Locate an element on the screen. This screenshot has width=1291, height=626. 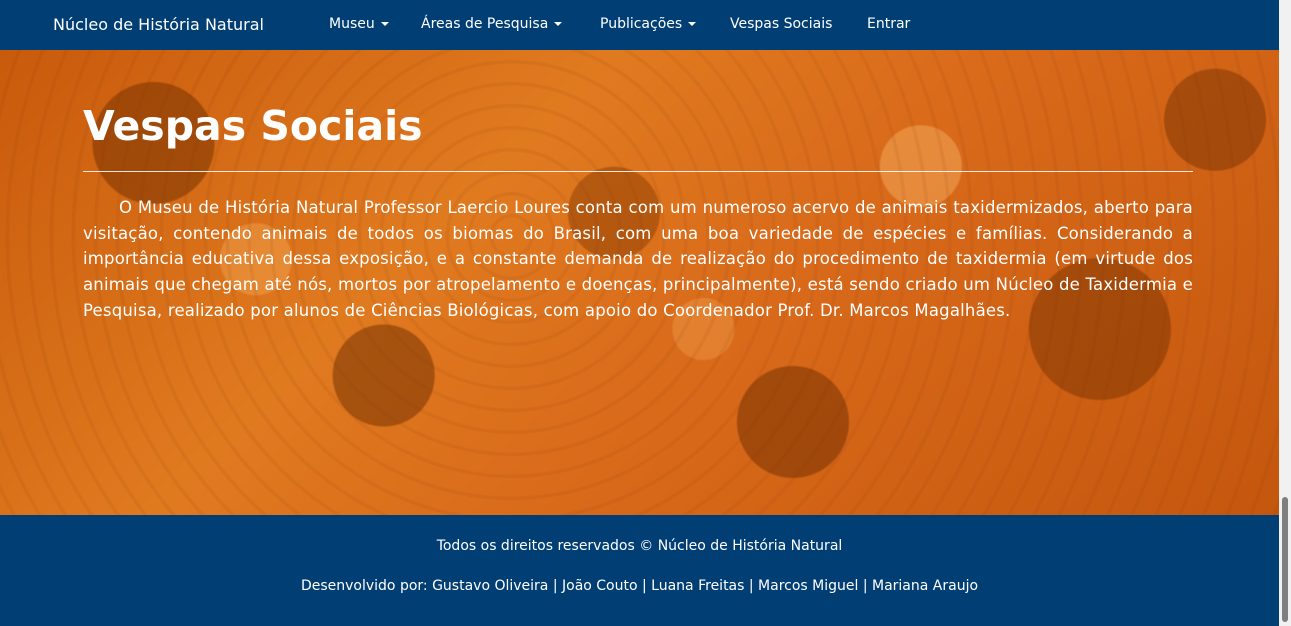
nav-item-museu: Museu is located at coordinates (359, 24).